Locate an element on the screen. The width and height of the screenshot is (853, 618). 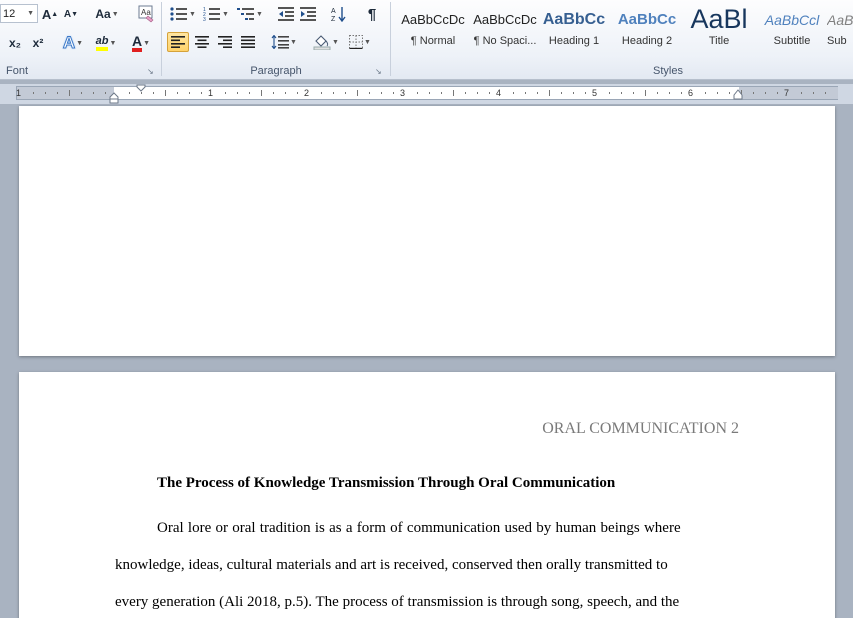
show-marks-button: ¶ is located at coordinates (372, 14).